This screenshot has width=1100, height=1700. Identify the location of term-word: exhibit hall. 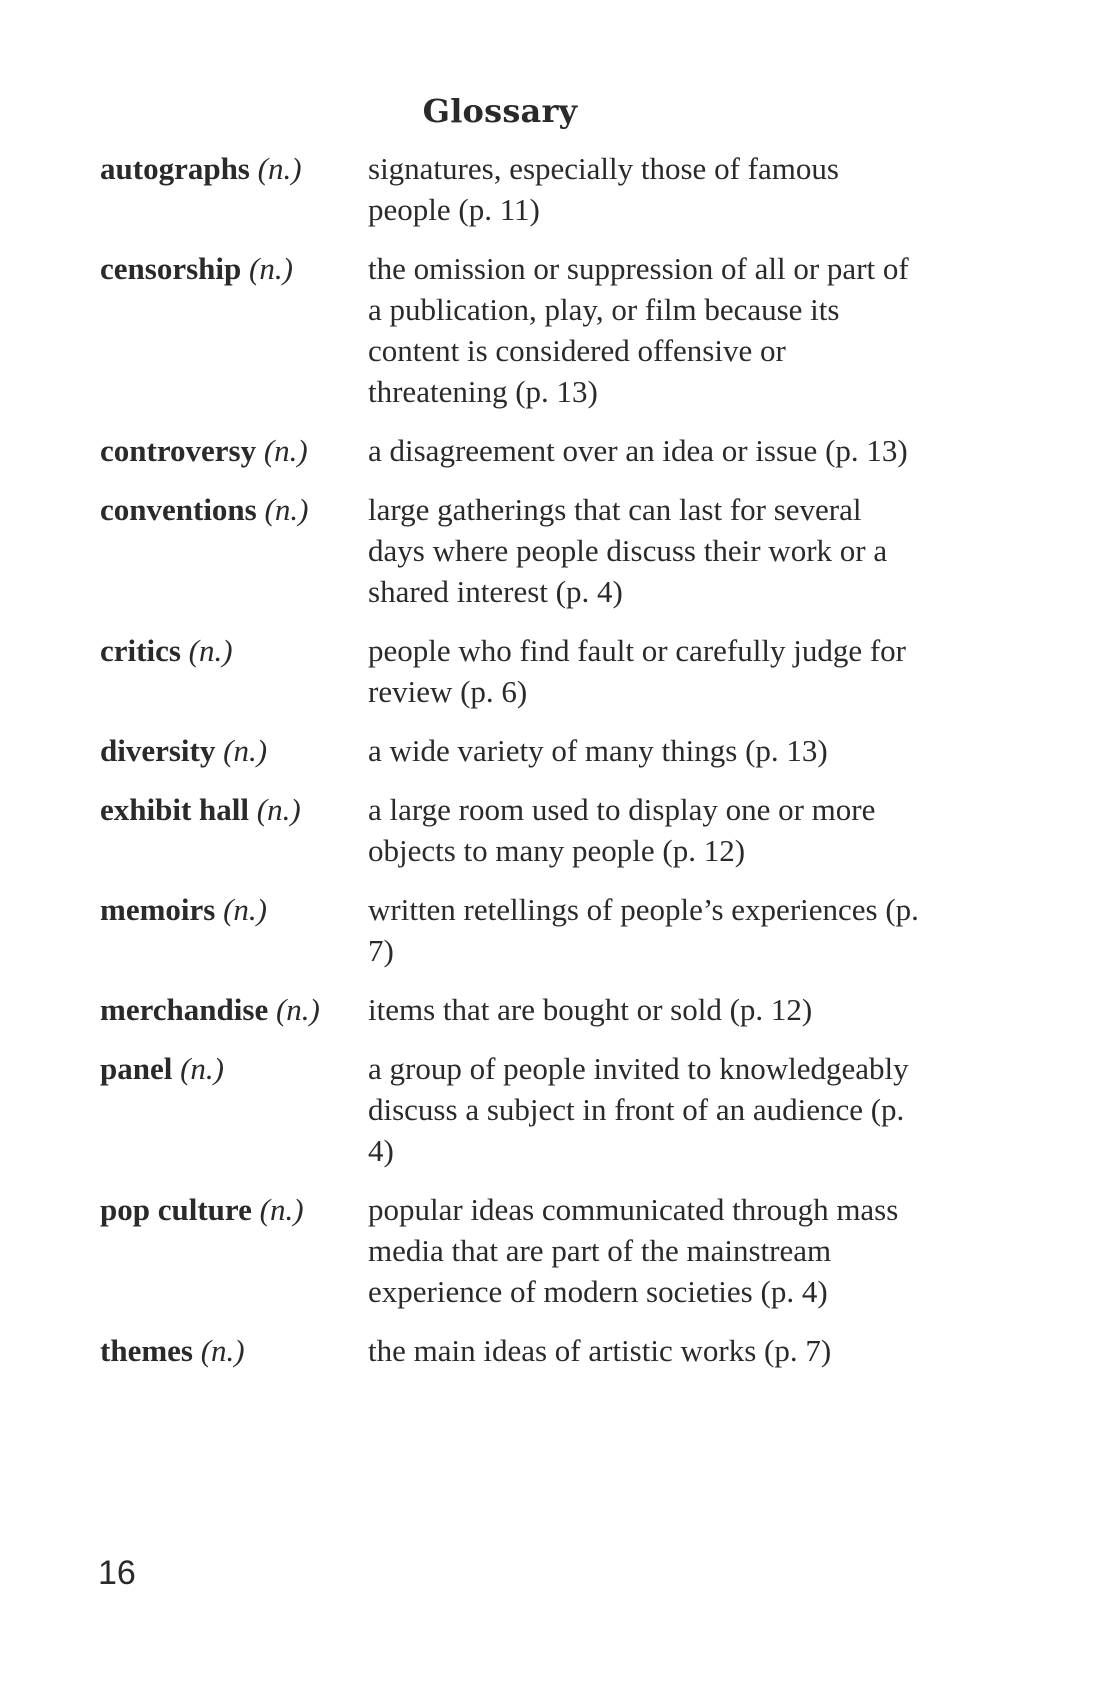
(175, 809).